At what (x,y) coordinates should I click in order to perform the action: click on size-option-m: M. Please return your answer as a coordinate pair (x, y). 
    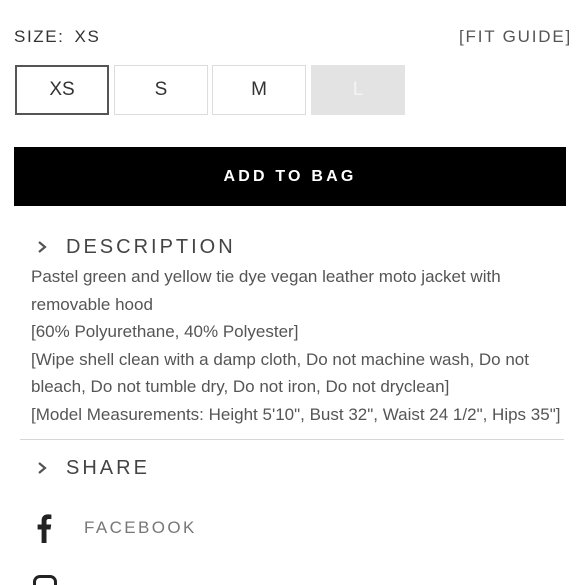
    Looking at the image, I should click on (259, 90).